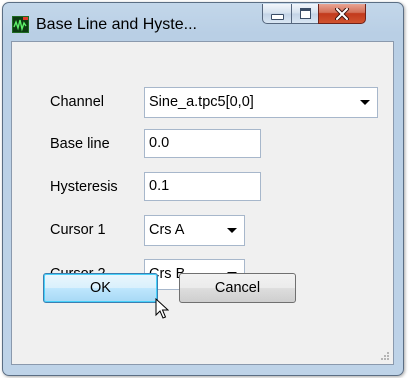 The height and width of the screenshot is (378, 409). I want to click on close-icon, so click(342, 13).